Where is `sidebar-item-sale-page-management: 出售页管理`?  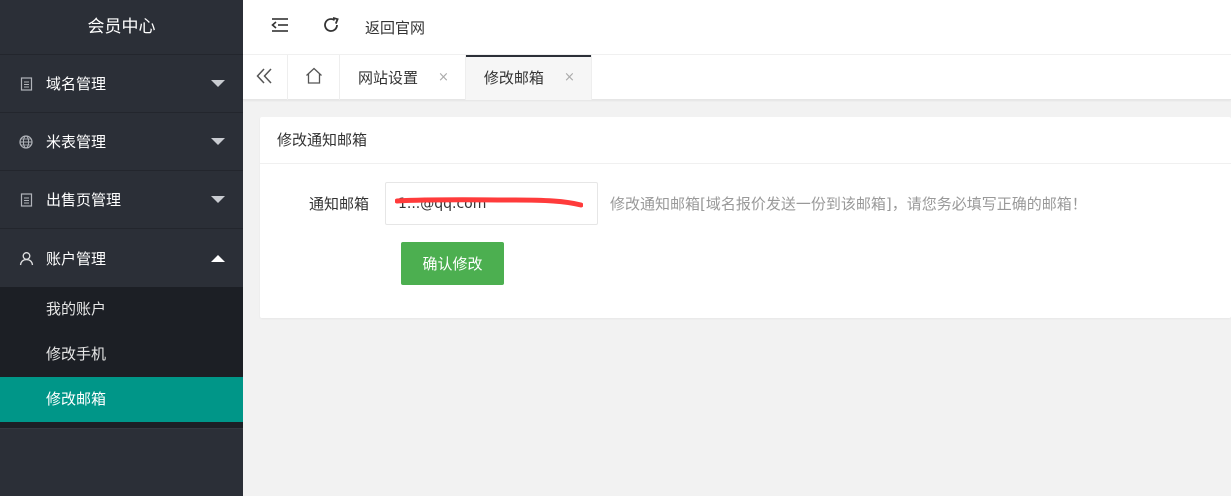
sidebar-item-sale-page-management: 出售页管理 is located at coordinates (121, 200).